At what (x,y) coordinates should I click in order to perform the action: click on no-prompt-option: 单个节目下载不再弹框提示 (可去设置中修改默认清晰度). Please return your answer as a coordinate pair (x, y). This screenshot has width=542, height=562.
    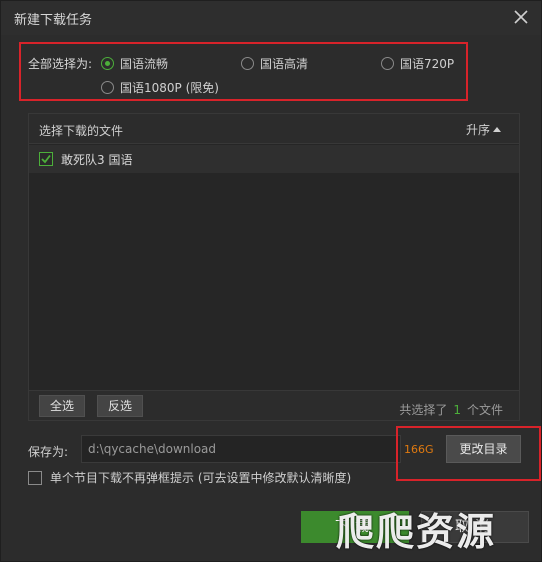
    Looking at the image, I should click on (189, 477).